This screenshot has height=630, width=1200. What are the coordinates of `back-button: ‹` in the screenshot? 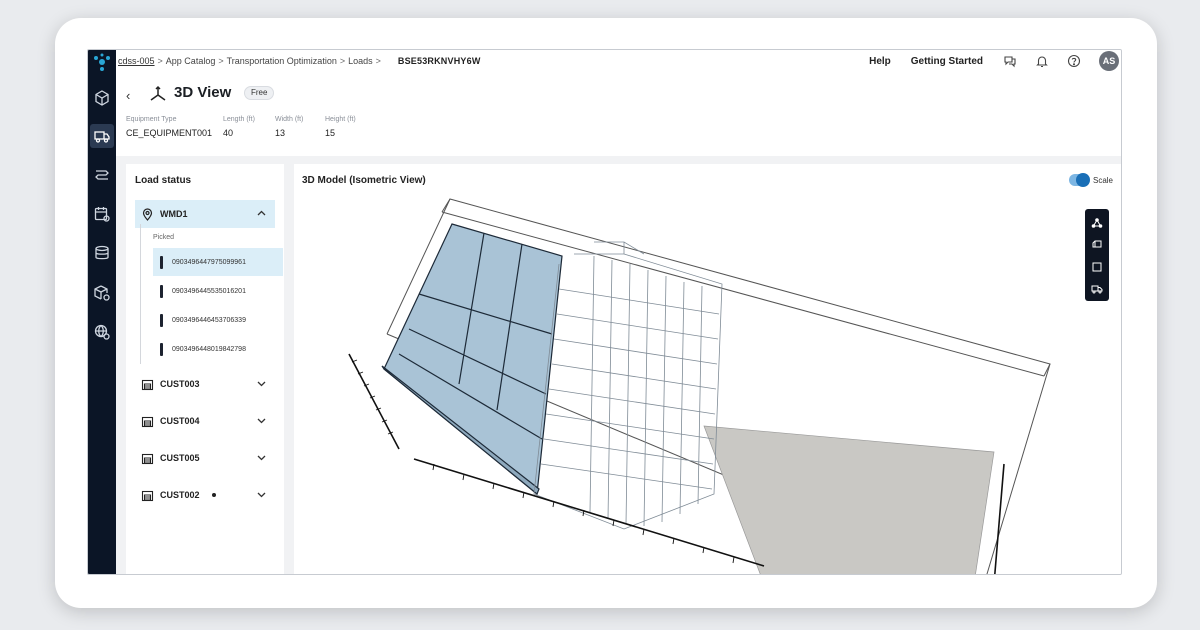 It's located at (128, 95).